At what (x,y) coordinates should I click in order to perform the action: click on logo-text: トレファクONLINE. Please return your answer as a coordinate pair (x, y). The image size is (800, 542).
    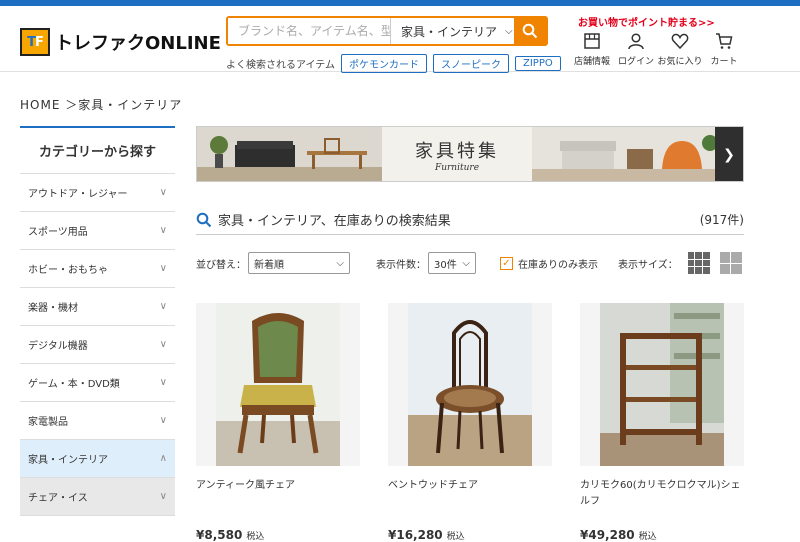
    Looking at the image, I should click on (138, 43).